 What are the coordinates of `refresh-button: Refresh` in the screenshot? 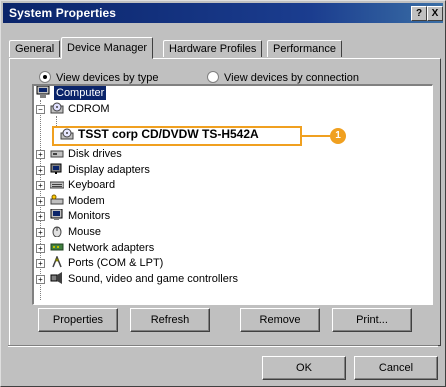 It's located at (170, 320).